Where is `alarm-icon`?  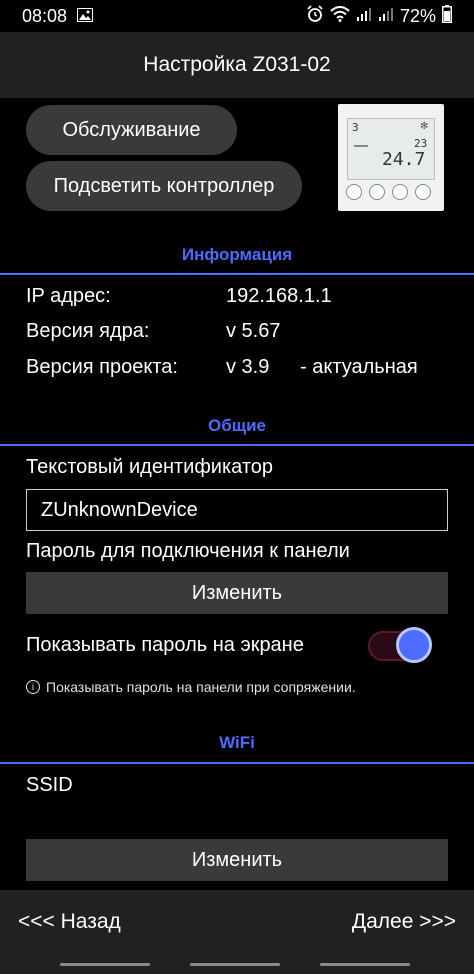 alarm-icon is located at coordinates (315, 16).